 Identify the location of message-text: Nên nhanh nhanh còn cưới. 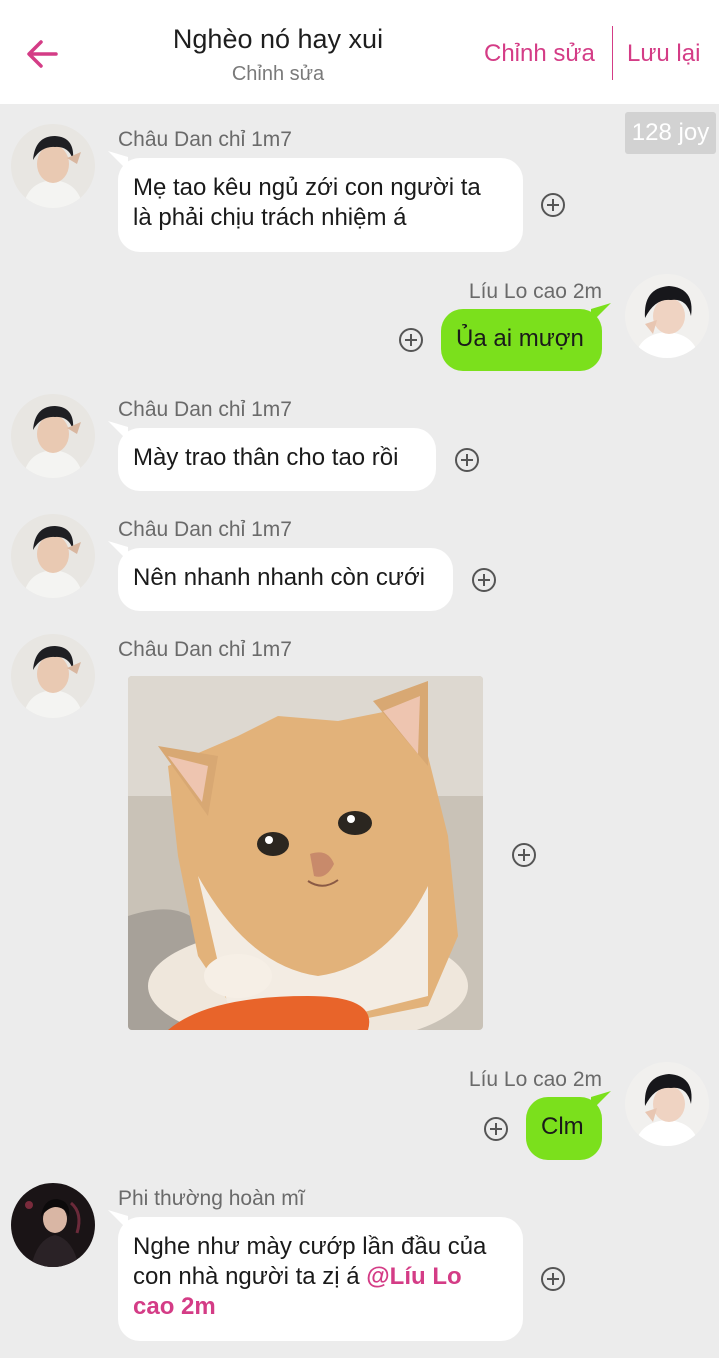
(279, 577).